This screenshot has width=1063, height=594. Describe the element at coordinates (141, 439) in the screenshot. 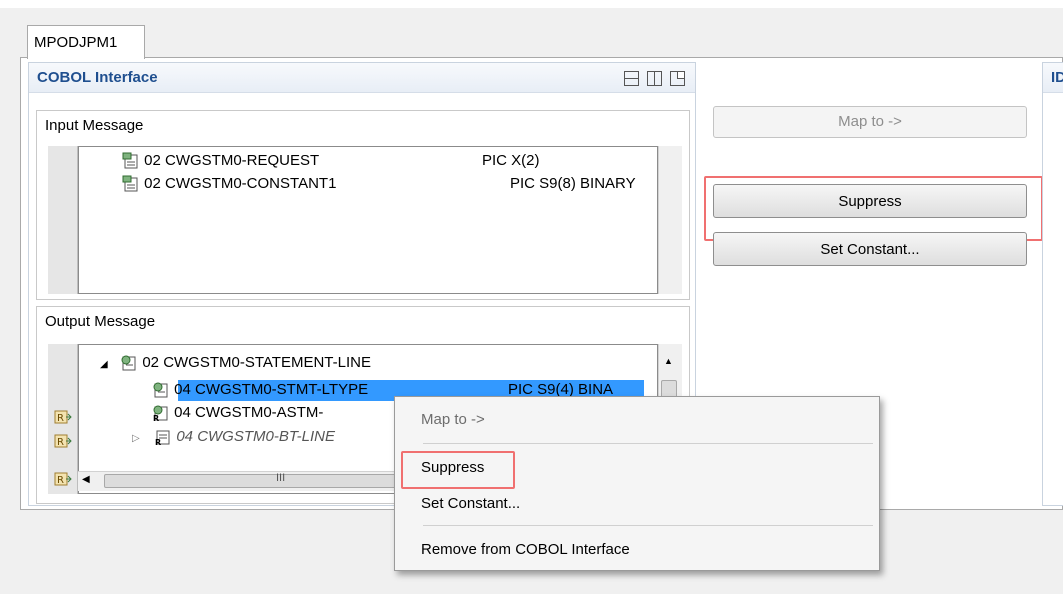

I see `expand-arrow-icon: ▷` at that location.